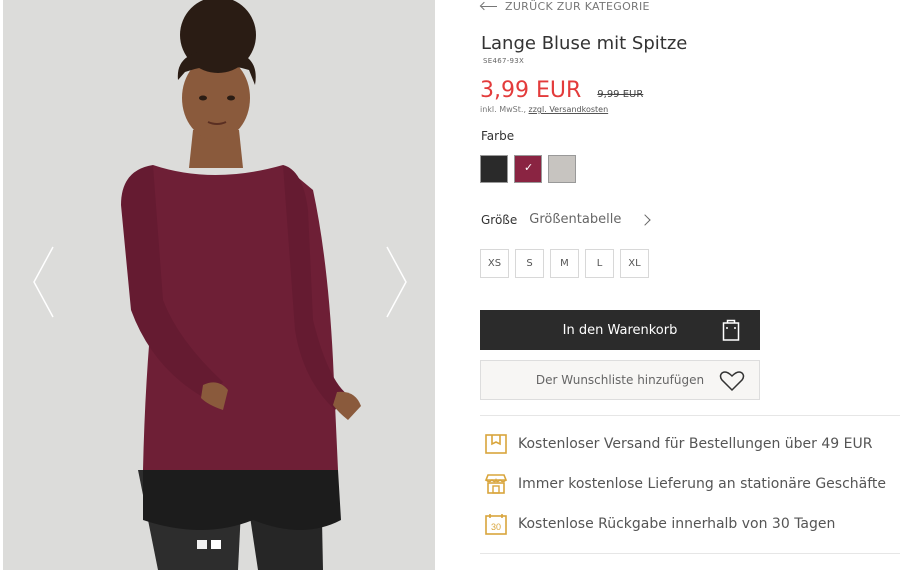  I want to click on add-to-wishlist-label: Der Wunschliste hinzufügen, so click(620, 380).